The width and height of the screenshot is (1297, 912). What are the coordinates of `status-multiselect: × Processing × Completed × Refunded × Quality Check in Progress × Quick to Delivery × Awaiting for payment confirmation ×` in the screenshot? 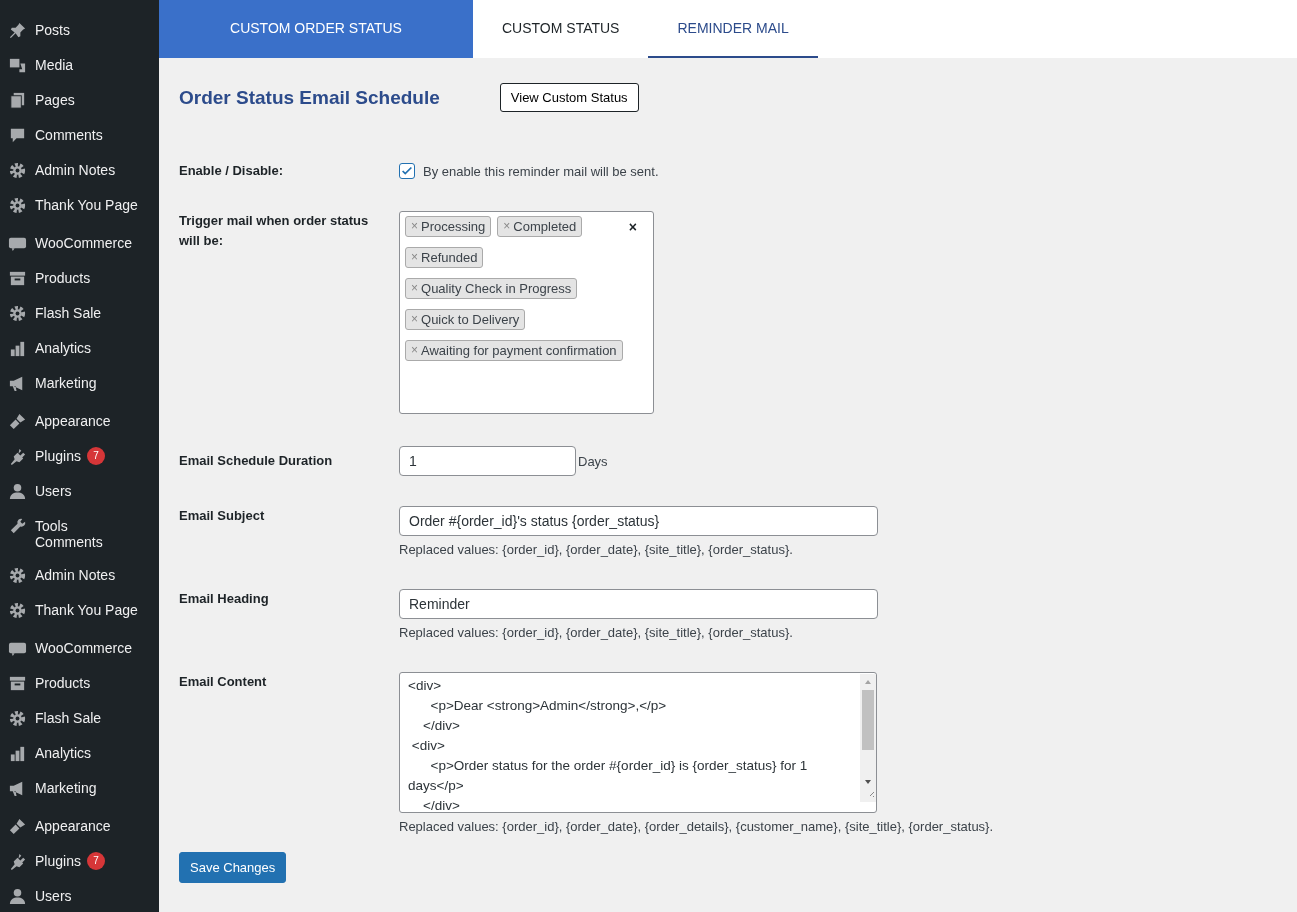 It's located at (526, 312).